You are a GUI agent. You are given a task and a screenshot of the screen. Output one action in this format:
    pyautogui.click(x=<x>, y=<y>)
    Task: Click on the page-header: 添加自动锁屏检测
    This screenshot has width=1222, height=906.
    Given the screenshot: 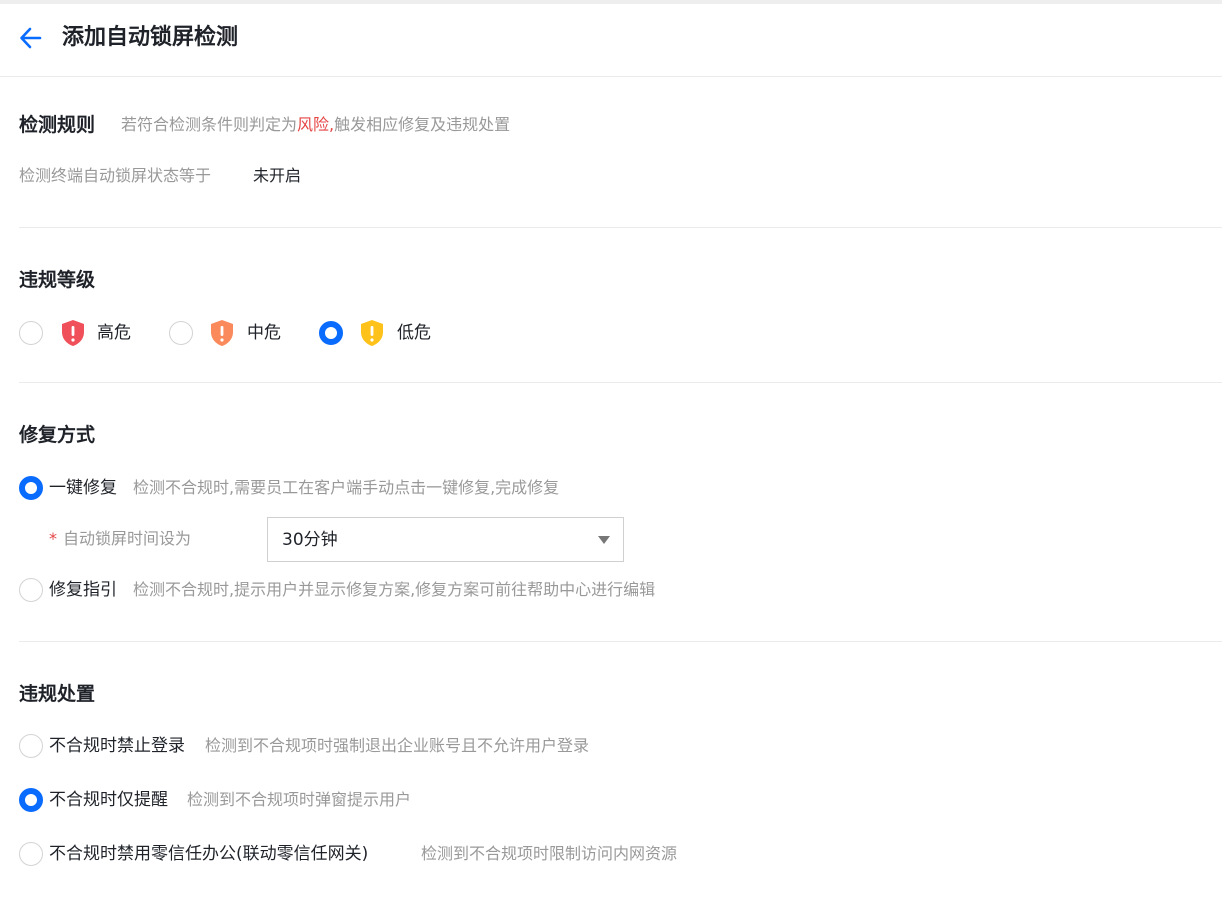 What is the action you would take?
    pyautogui.click(x=611, y=40)
    